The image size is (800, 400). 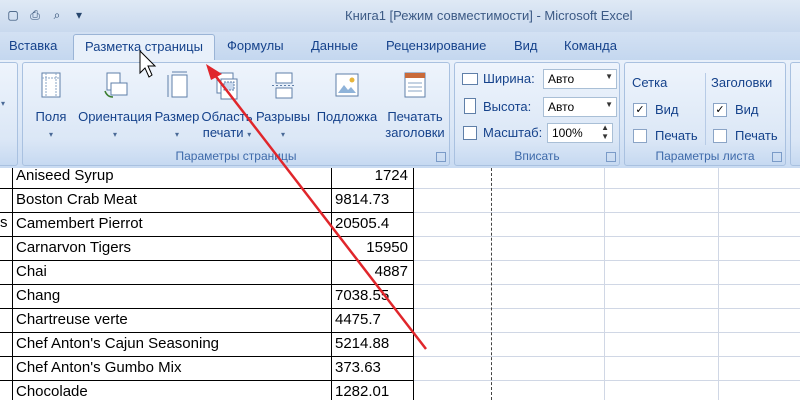 I want to click on mouse-cursor-icon, so click(x=148, y=63).